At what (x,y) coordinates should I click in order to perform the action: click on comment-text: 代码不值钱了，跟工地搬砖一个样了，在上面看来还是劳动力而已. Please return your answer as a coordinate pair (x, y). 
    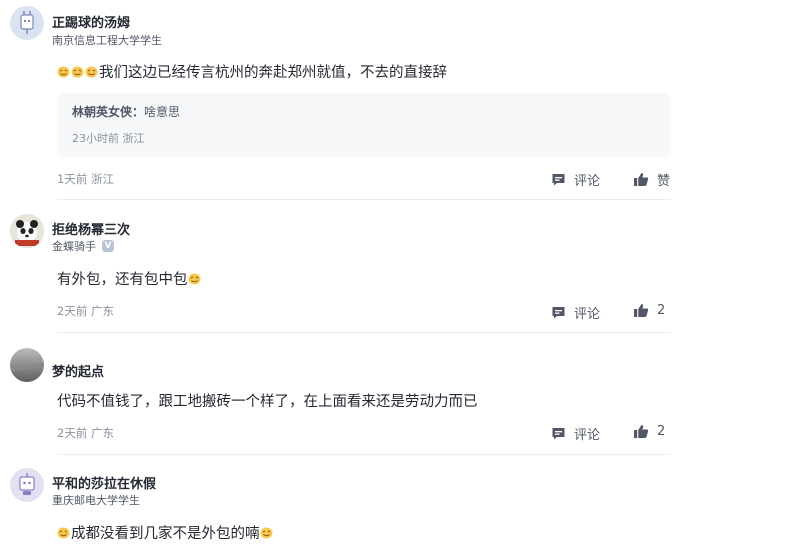
    Looking at the image, I should click on (267, 400).